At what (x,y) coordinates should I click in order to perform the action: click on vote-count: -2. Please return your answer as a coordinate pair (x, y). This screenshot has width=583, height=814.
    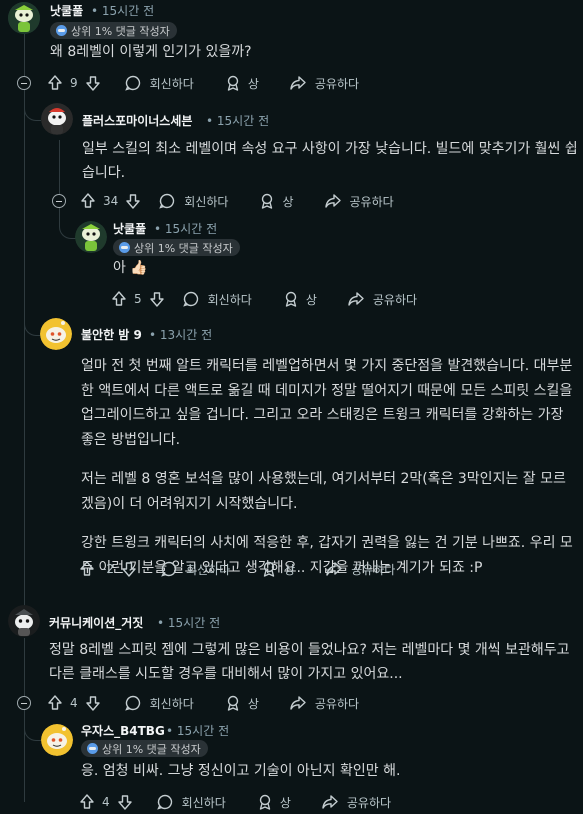
    Looking at the image, I should click on (108, 569).